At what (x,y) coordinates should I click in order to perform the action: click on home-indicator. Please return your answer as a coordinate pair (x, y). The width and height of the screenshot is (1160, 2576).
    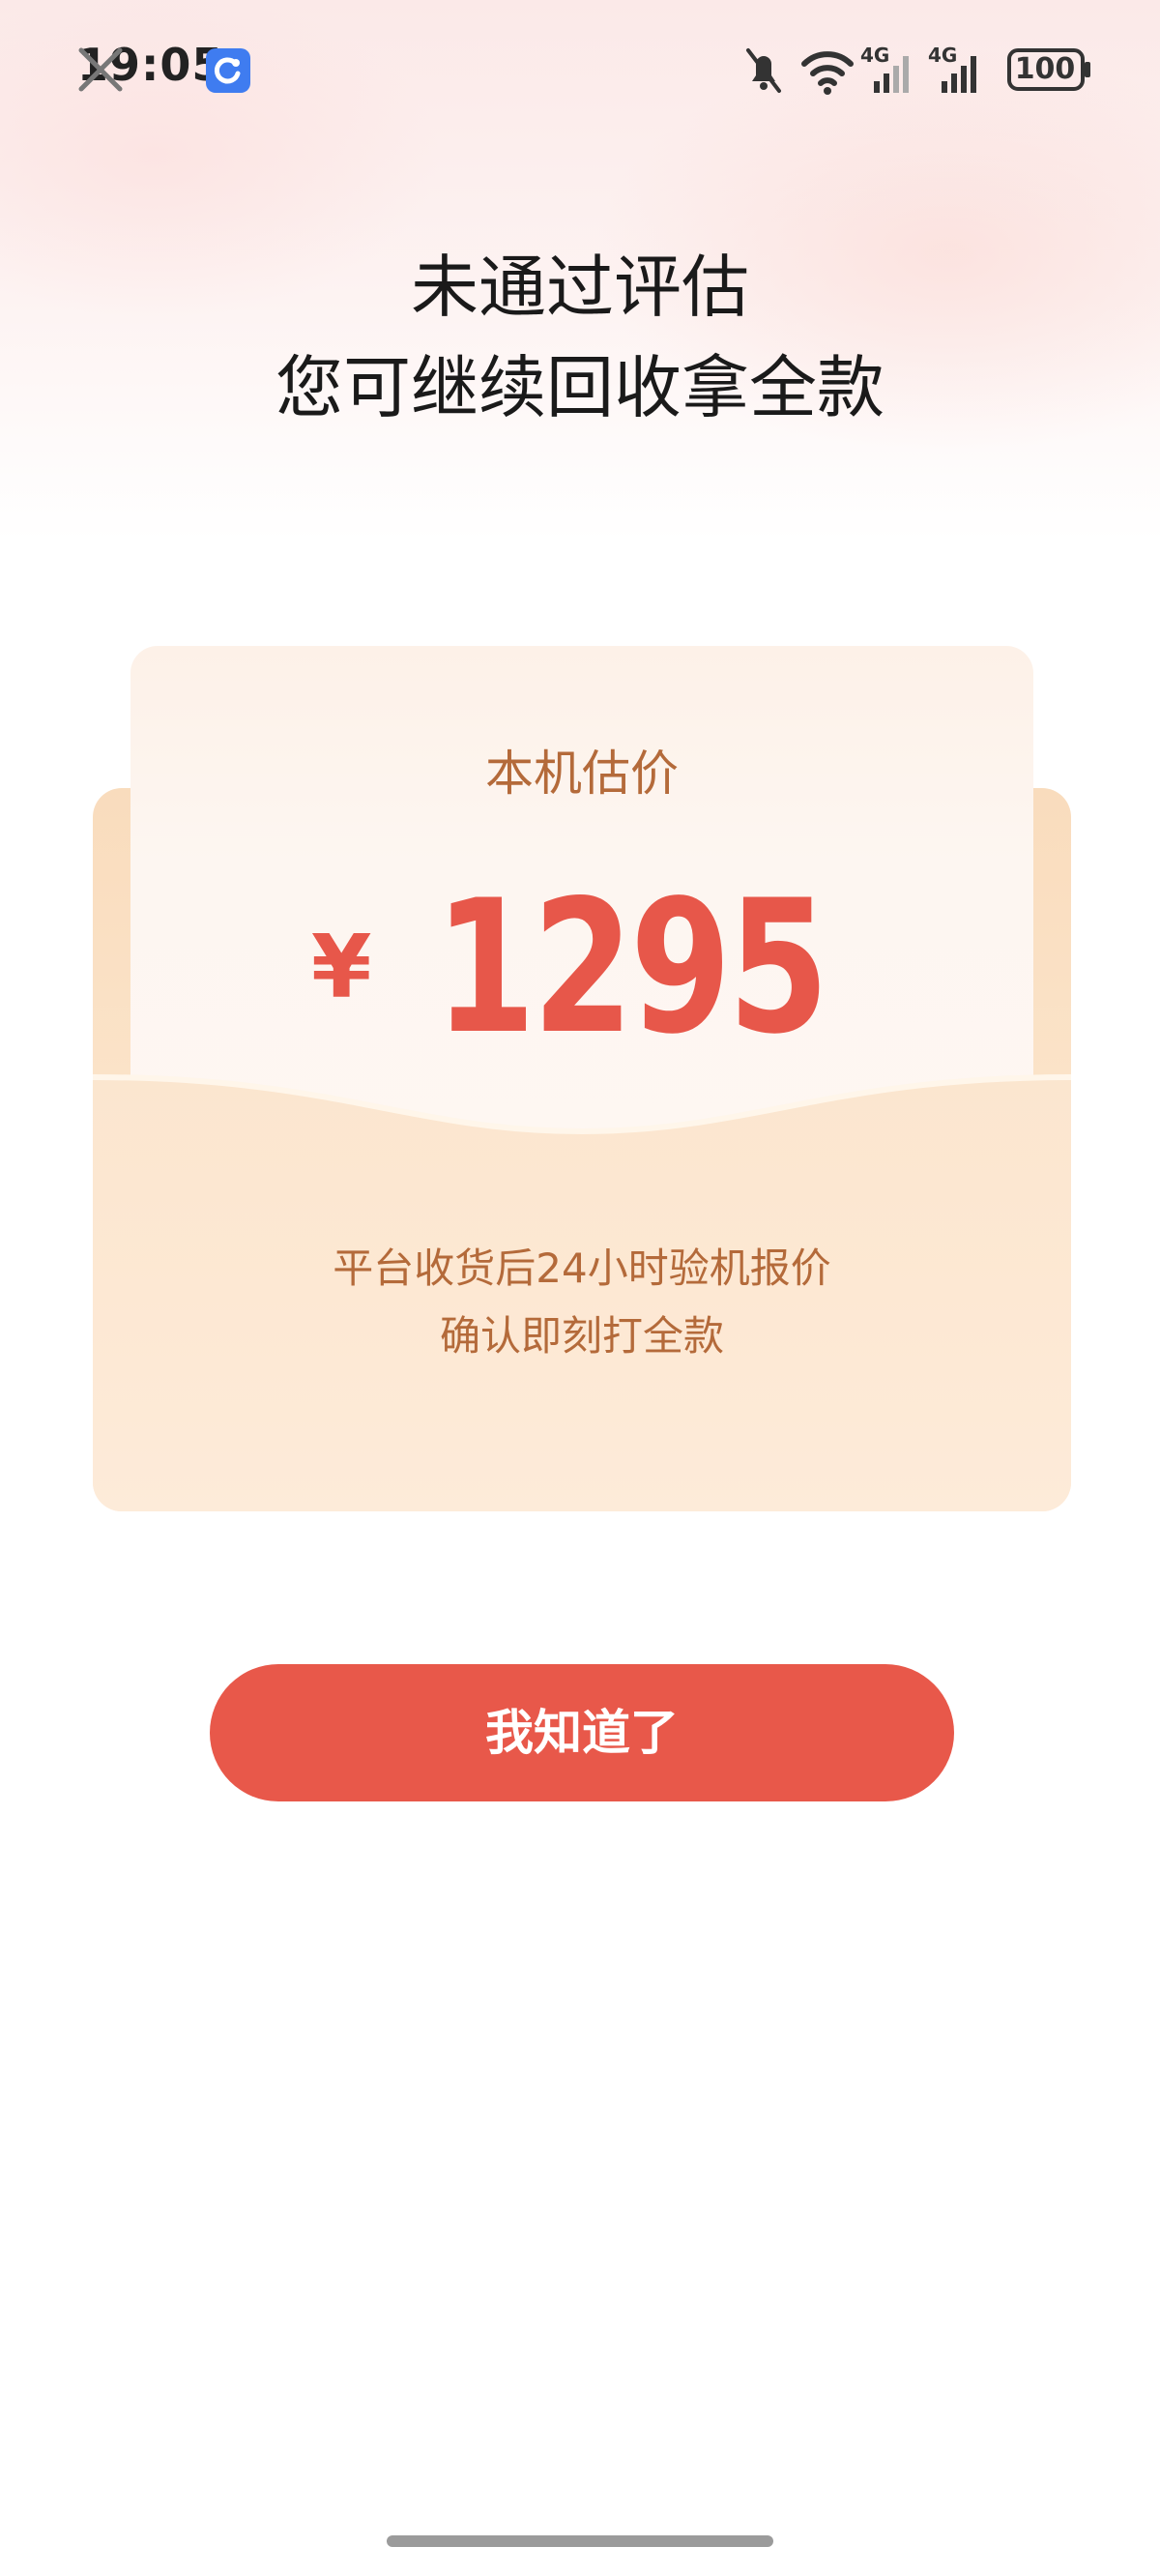
    Looking at the image, I should click on (580, 2541).